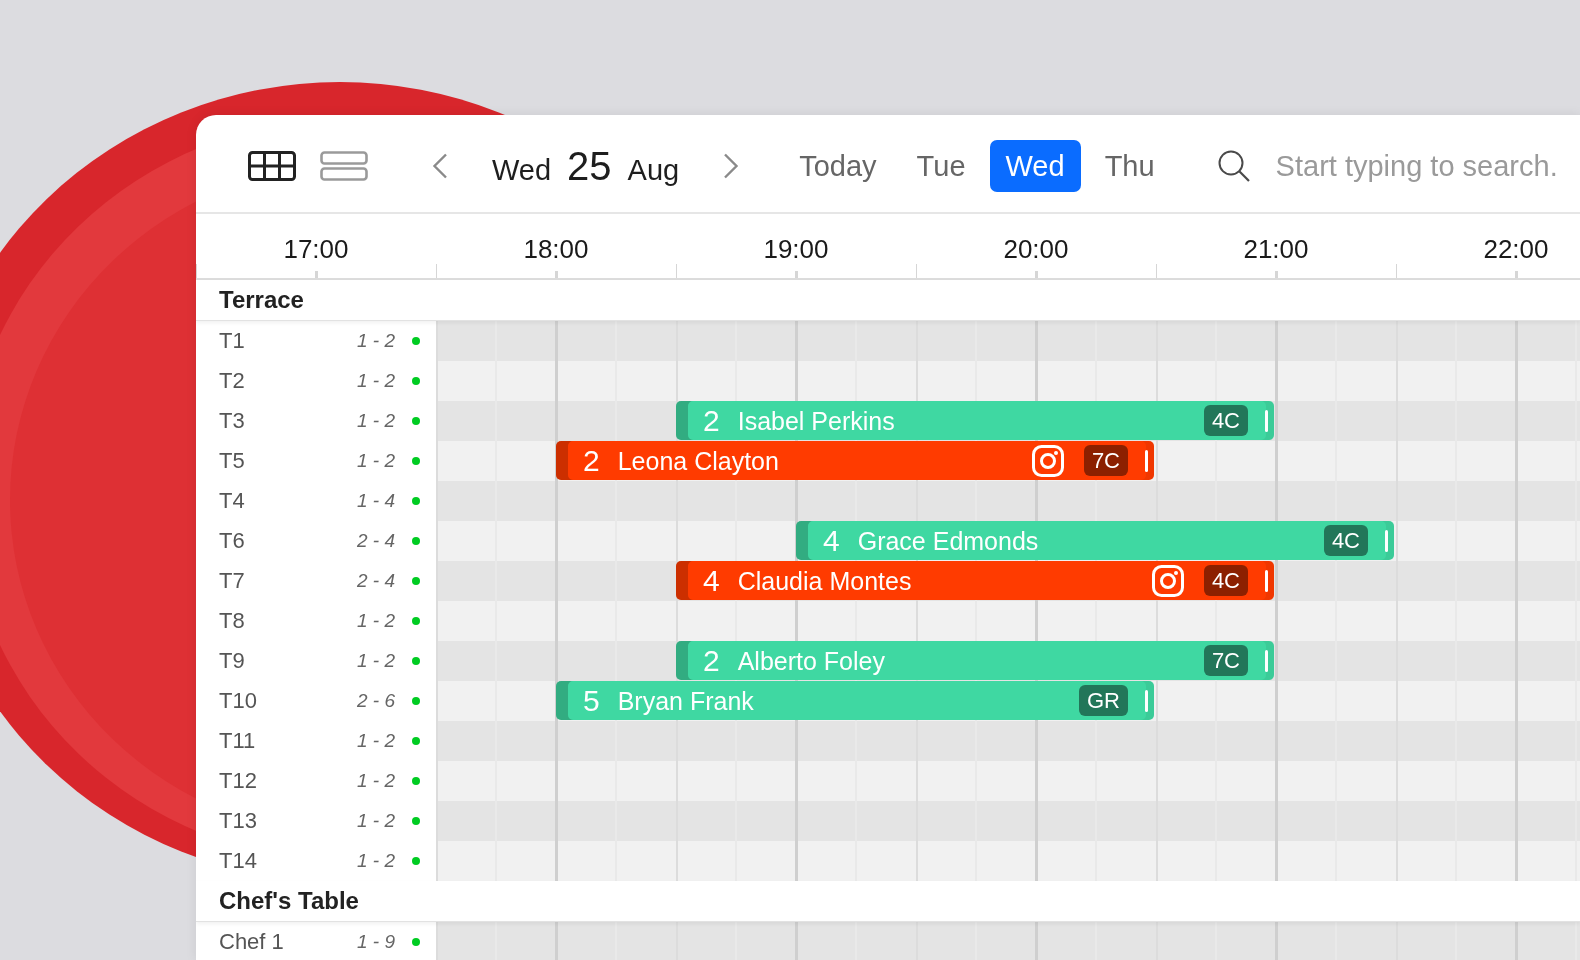  What do you see at coordinates (855, 460) in the screenshot?
I see `booking-bar: 2 Leona Clayton 7C` at bounding box center [855, 460].